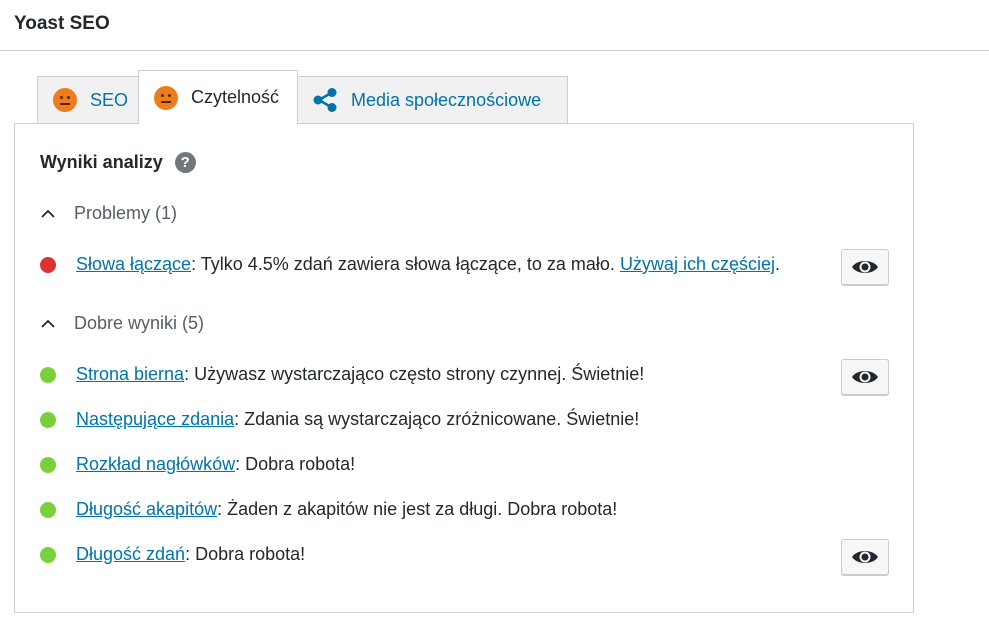  I want to click on result-link: Długość akapitów, so click(146, 509).